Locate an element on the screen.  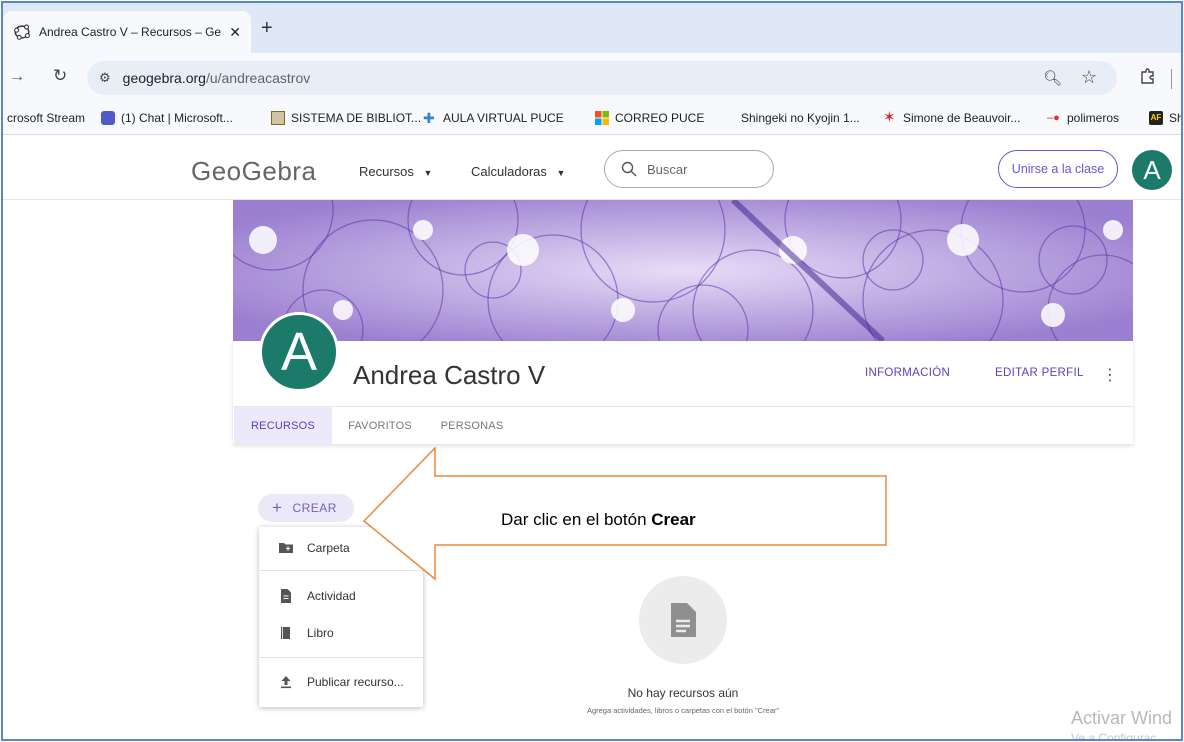
nav-resources-label: Recursos is located at coordinates (386, 171).